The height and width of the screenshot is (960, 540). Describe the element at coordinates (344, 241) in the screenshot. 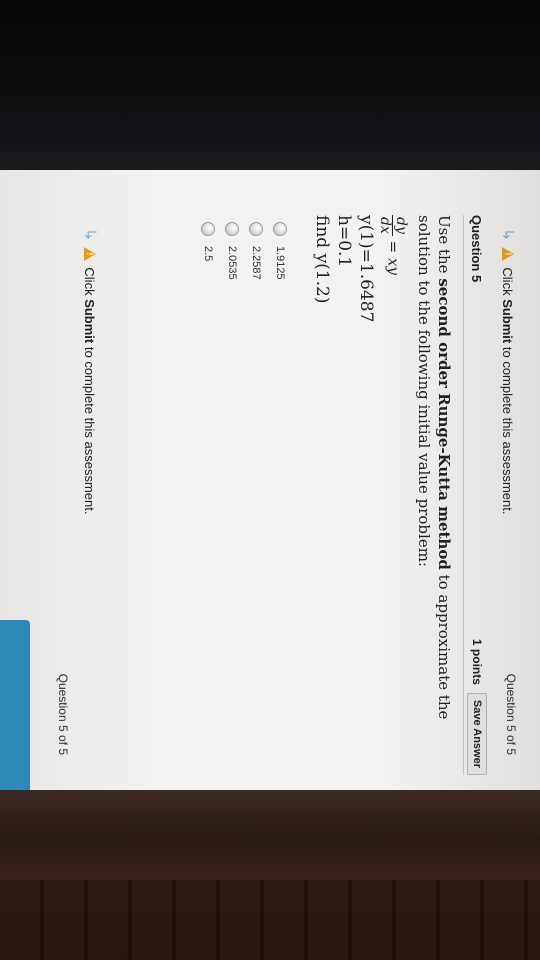

I see `step-size: h=0.1` at that location.